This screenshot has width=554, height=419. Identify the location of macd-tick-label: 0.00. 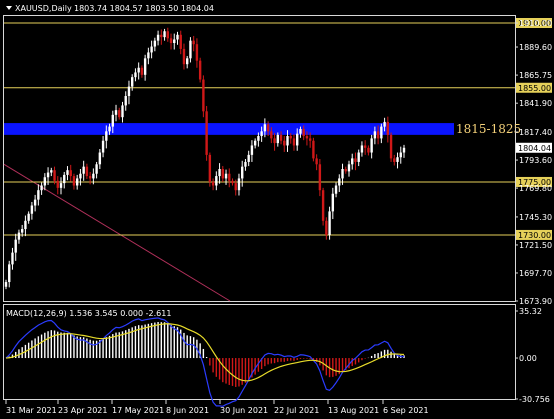
(528, 358).